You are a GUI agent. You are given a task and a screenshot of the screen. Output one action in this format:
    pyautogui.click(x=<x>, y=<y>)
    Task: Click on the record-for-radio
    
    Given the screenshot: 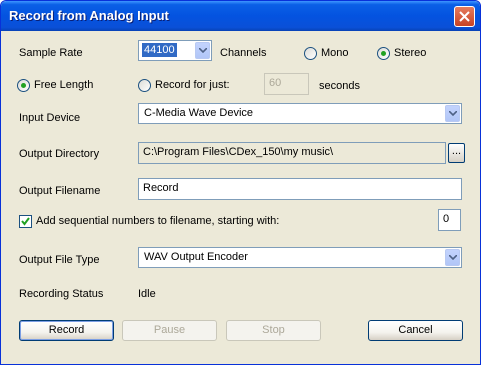 What is the action you would take?
    pyautogui.click(x=144, y=85)
    